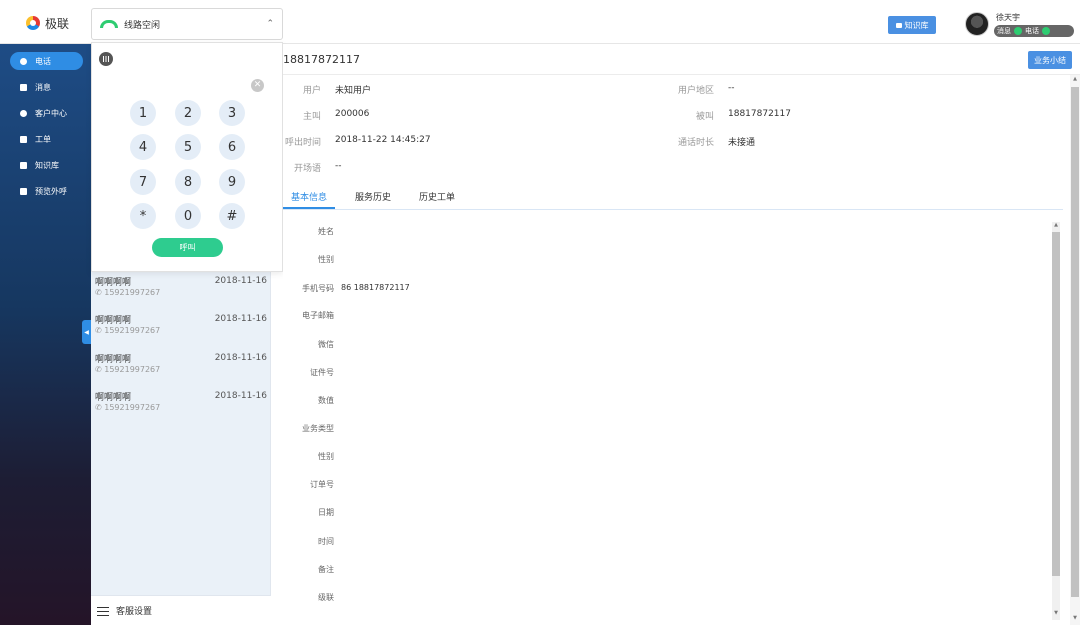 This screenshot has width=1080, height=625. I want to click on key-8: 8, so click(188, 182).